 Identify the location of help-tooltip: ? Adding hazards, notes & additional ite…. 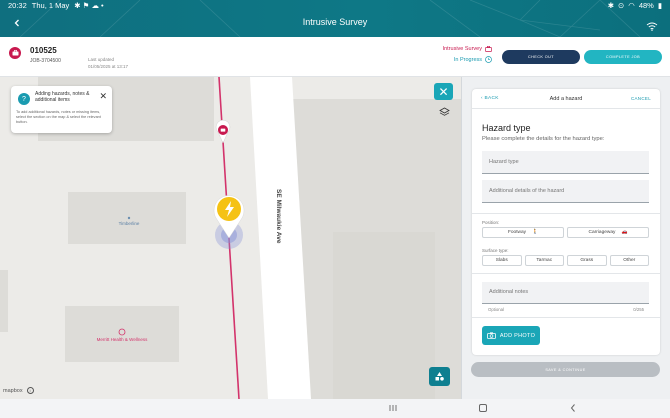
(61, 109).